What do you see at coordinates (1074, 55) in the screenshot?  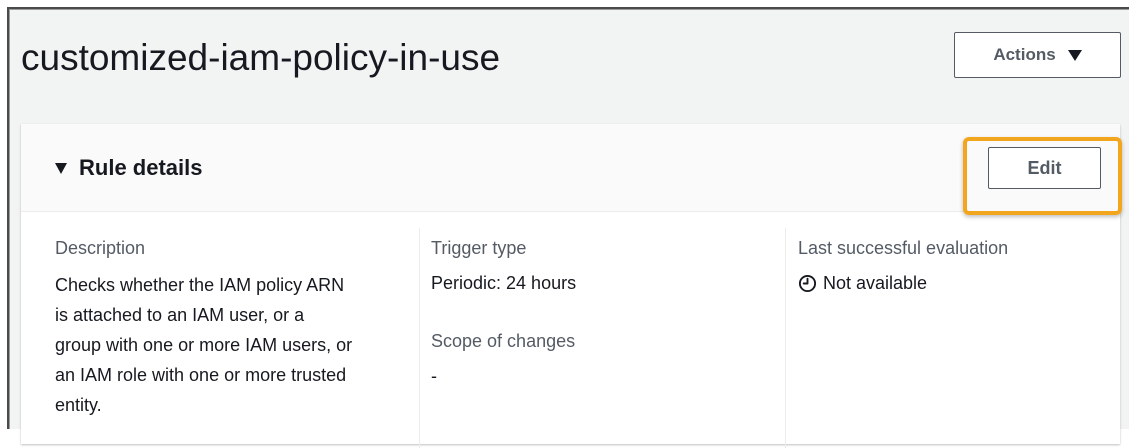 I see `caret-down-icon` at bounding box center [1074, 55].